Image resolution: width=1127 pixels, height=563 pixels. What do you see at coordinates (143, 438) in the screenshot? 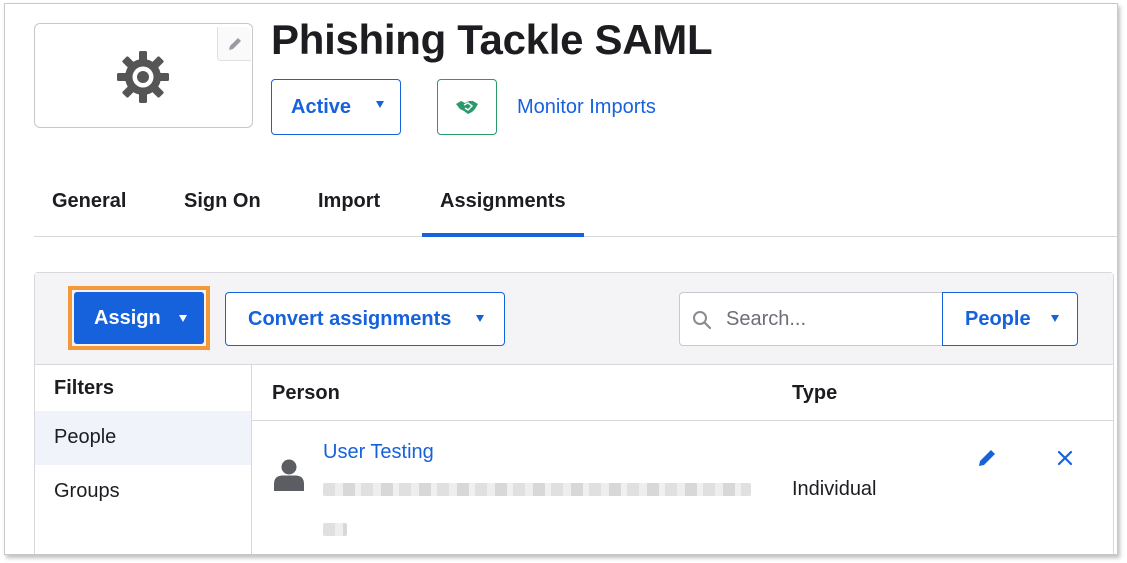
I see `filter-people: People` at bounding box center [143, 438].